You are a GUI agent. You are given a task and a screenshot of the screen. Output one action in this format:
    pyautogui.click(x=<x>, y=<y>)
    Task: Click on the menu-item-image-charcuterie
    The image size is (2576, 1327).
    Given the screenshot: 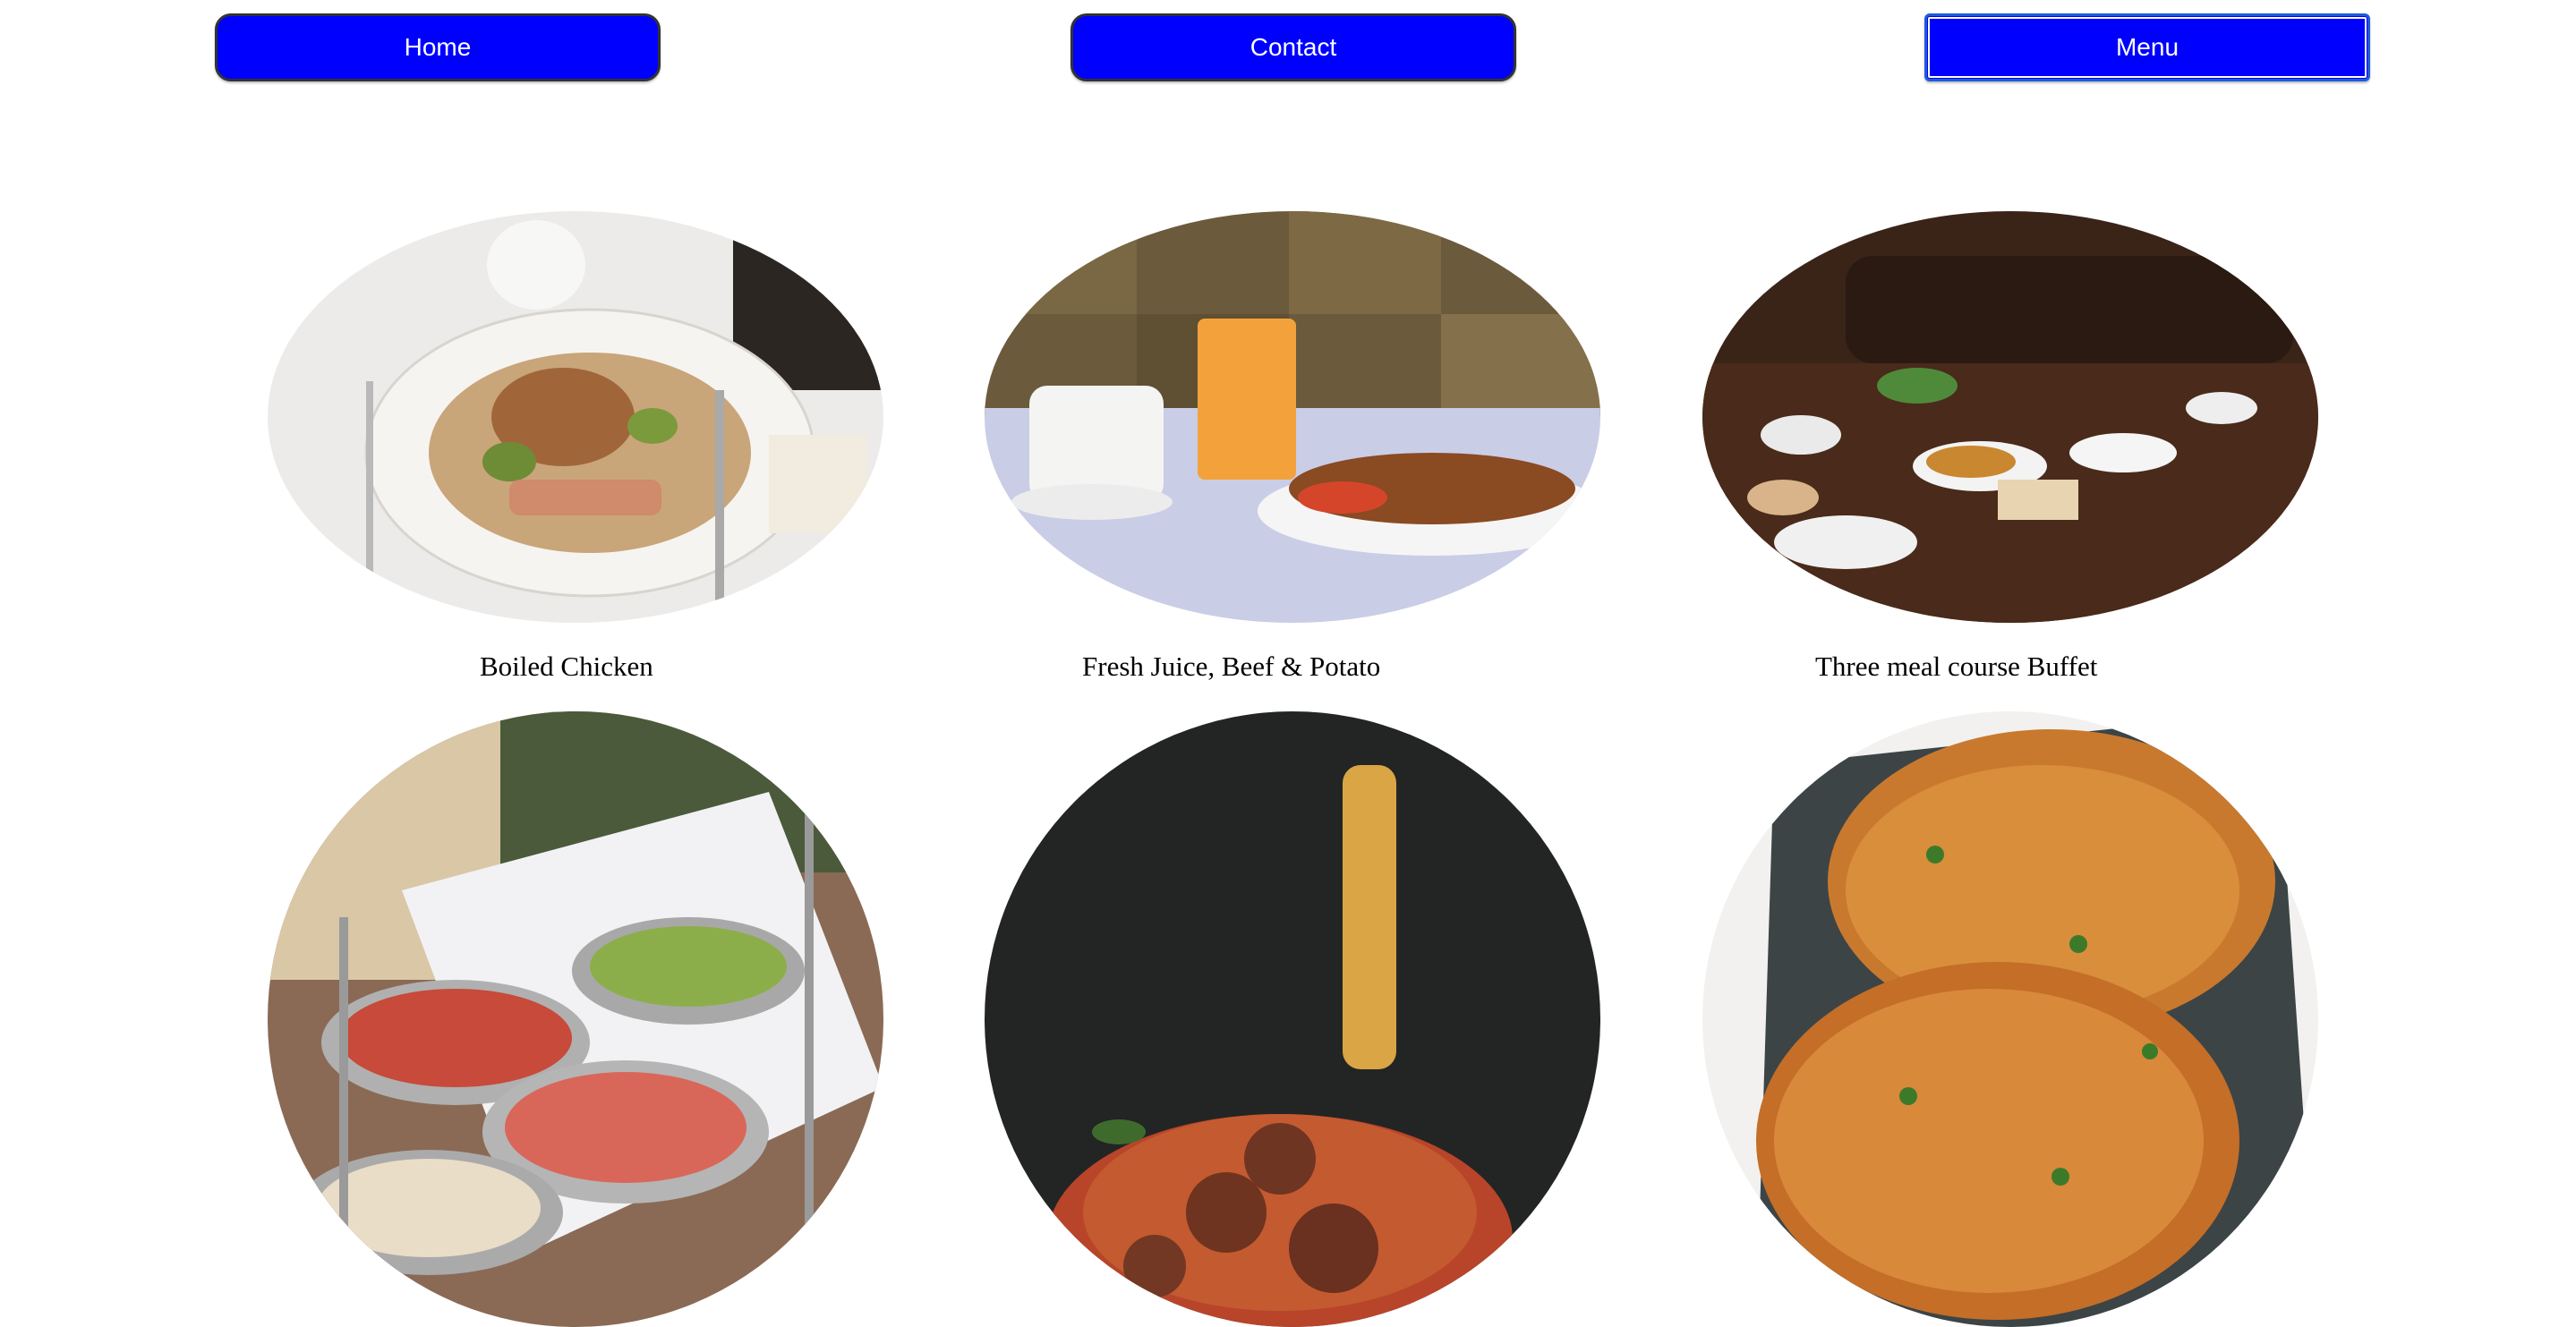 What is the action you would take?
    pyautogui.click(x=575, y=1019)
    